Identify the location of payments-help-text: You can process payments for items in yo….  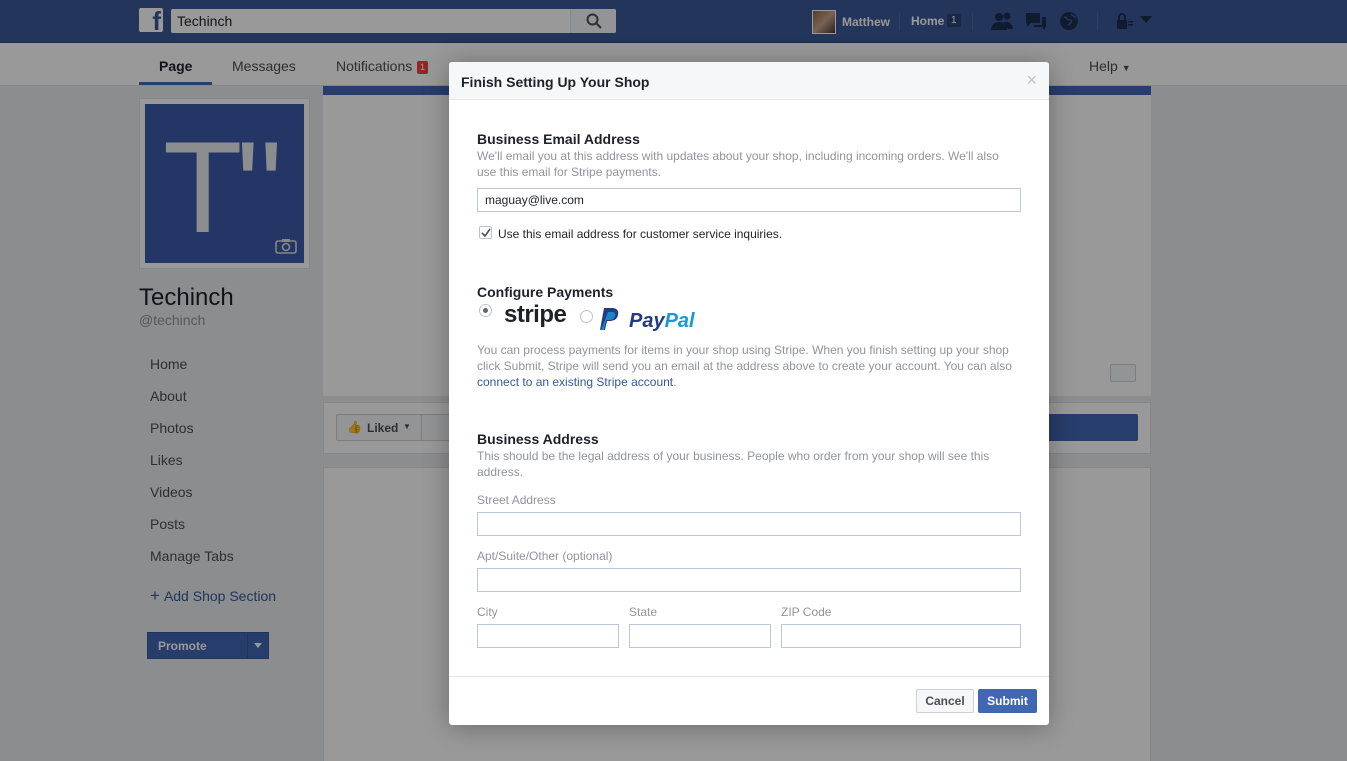
(747, 366).